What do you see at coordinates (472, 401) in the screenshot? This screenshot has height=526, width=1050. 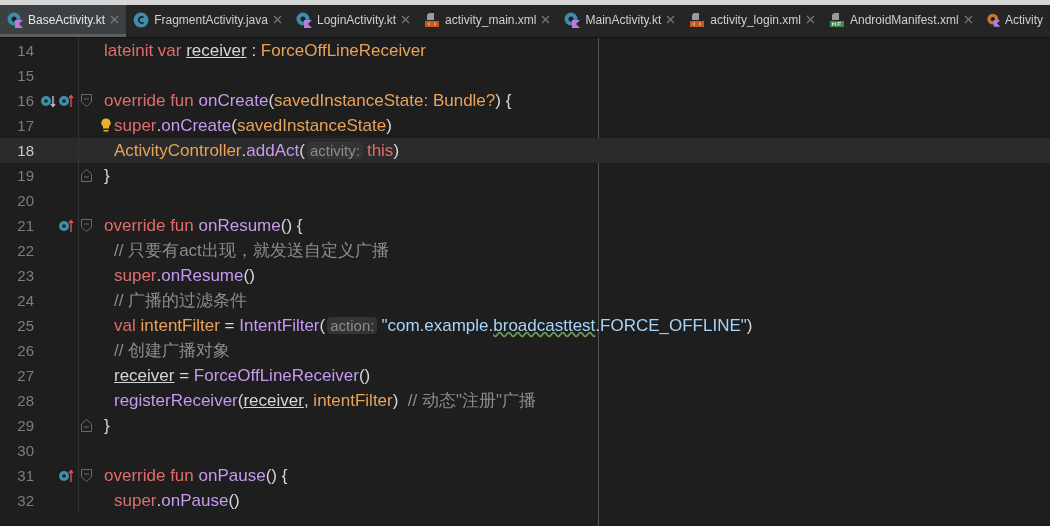 I see `code-token: // 动态"注册"广播` at bounding box center [472, 401].